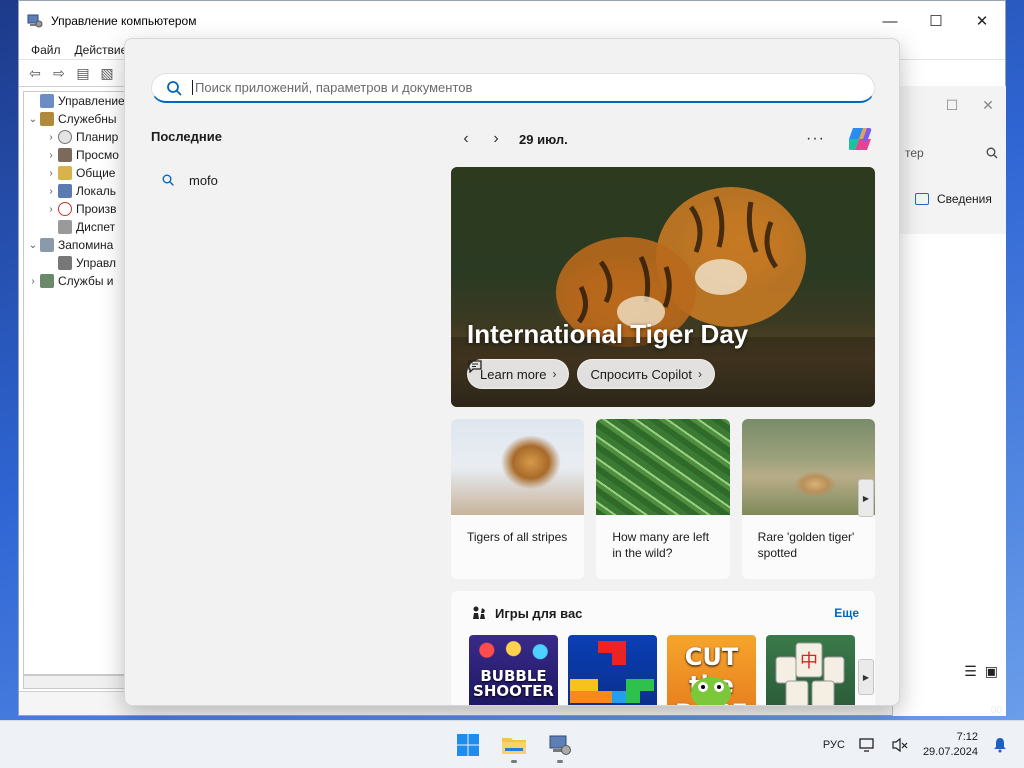 This screenshot has height=768, width=1024. Describe the element at coordinates (952, 105) in the screenshot. I see `maximize-icon: ☐` at that location.